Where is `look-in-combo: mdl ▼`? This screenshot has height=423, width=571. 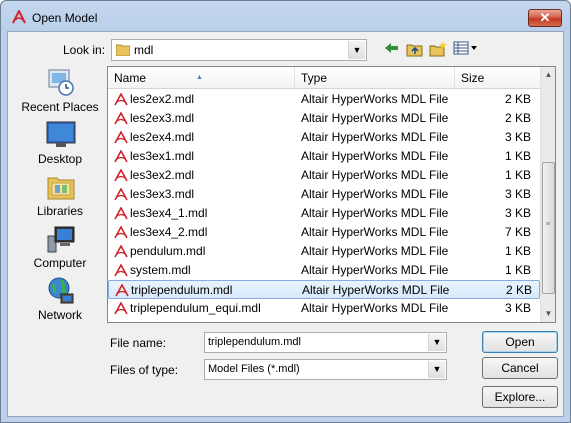
look-in-combo: mdl ▼ is located at coordinates (239, 50).